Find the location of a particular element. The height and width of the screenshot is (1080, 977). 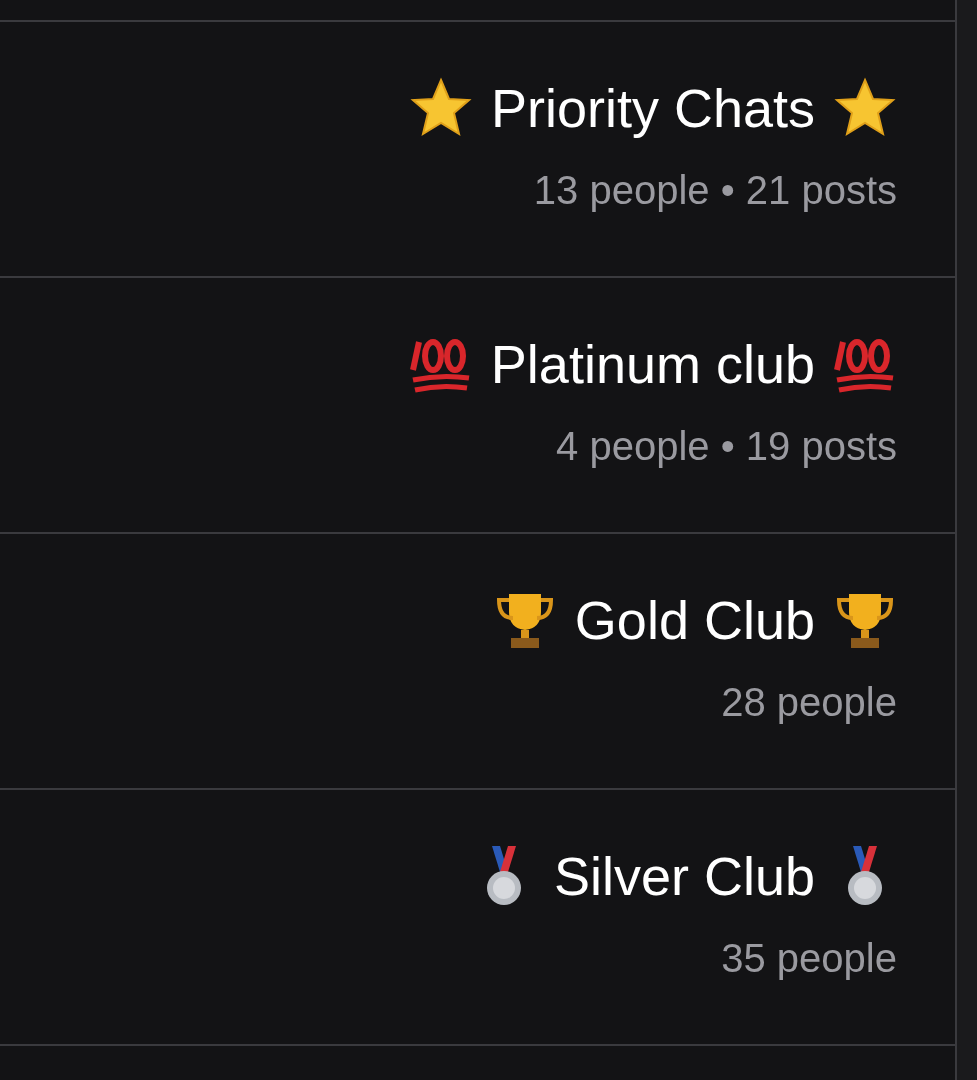

list-stats: 28 people is located at coordinates (809, 702).